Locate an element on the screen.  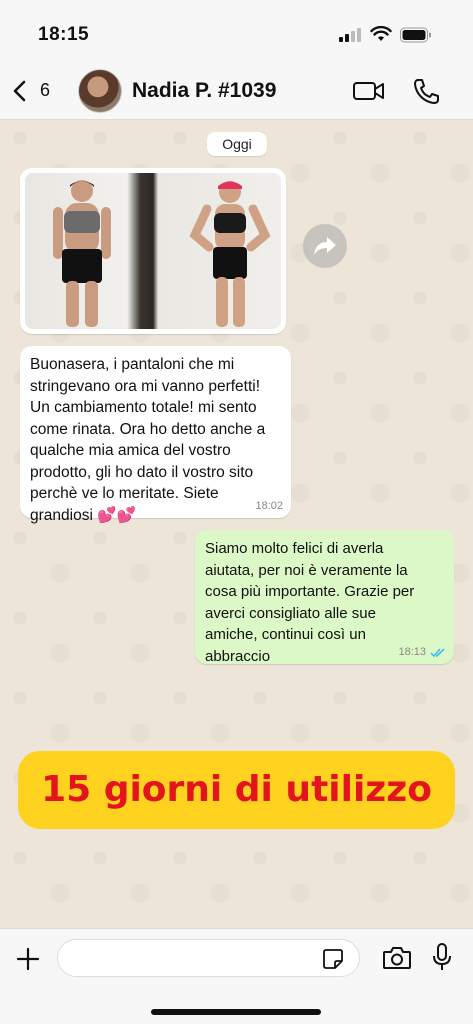
photo-message is located at coordinates (153, 251).